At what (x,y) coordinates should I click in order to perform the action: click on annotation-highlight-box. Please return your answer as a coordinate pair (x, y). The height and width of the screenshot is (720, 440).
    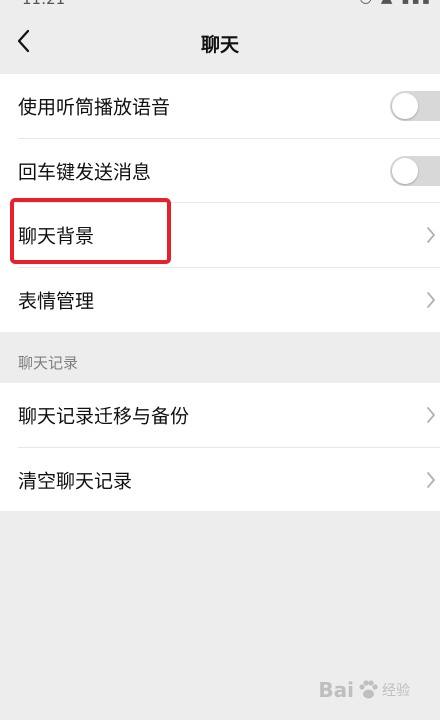
    Looking at the image, I should click on (90, 231).